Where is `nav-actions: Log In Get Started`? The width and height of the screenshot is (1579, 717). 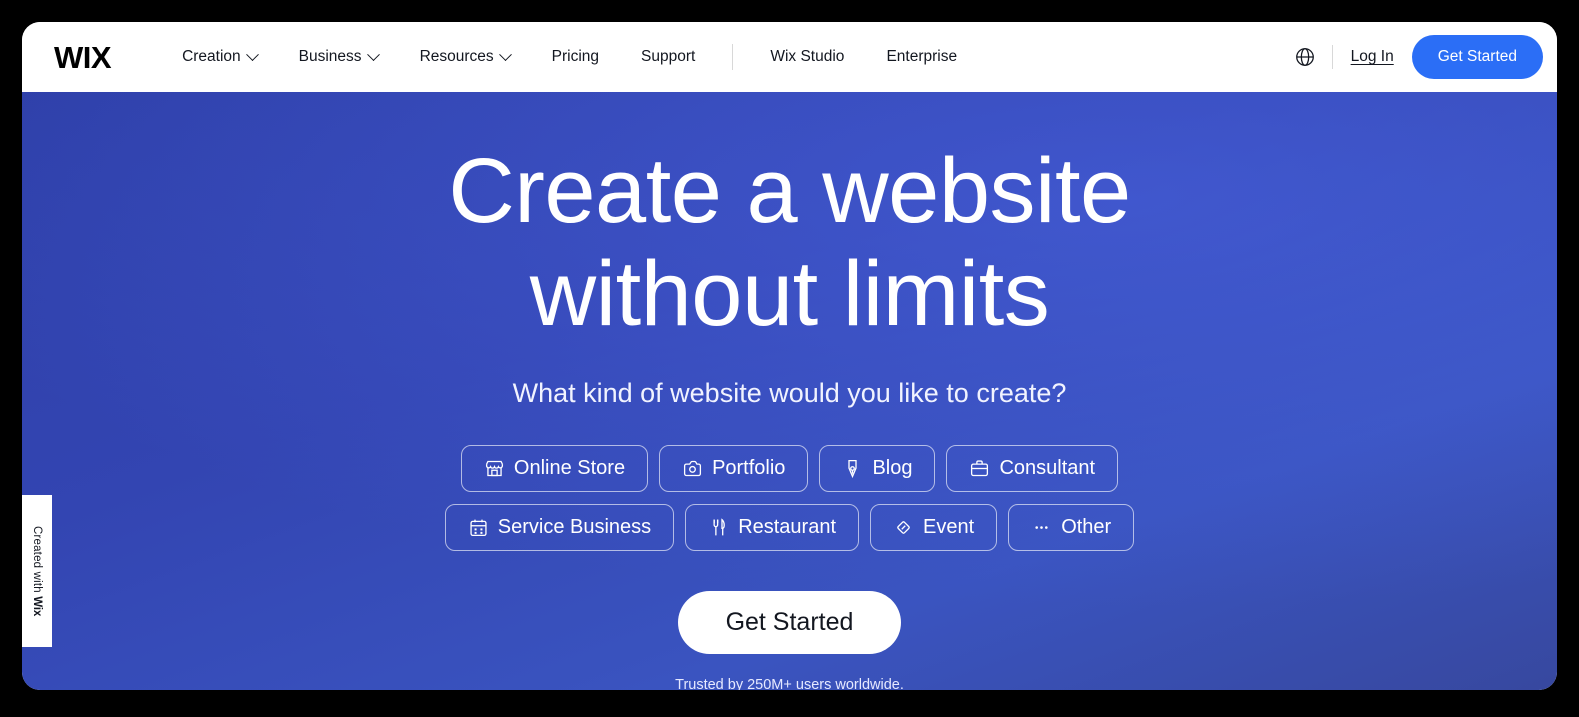 nav-actions: Log In Get Started is located at coordinates (1425, 57).